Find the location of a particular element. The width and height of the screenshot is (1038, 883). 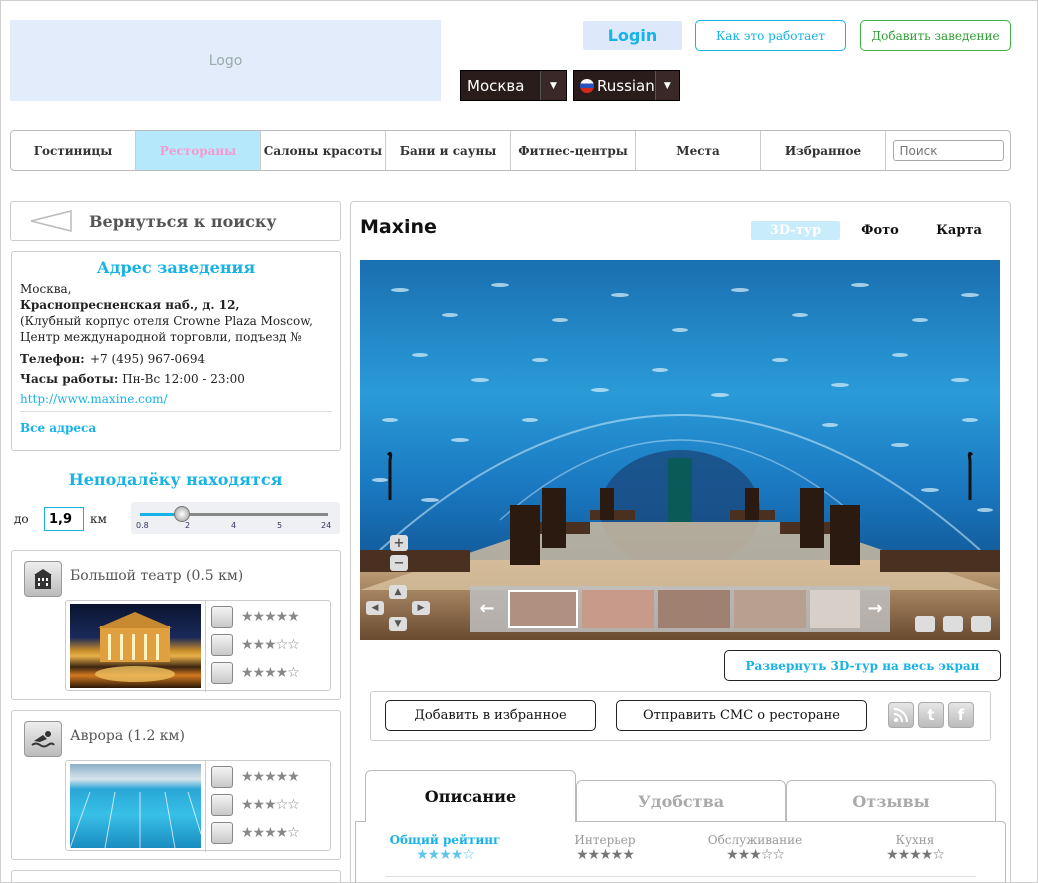

twitter-icon: t is located at coordinates (931, 715).